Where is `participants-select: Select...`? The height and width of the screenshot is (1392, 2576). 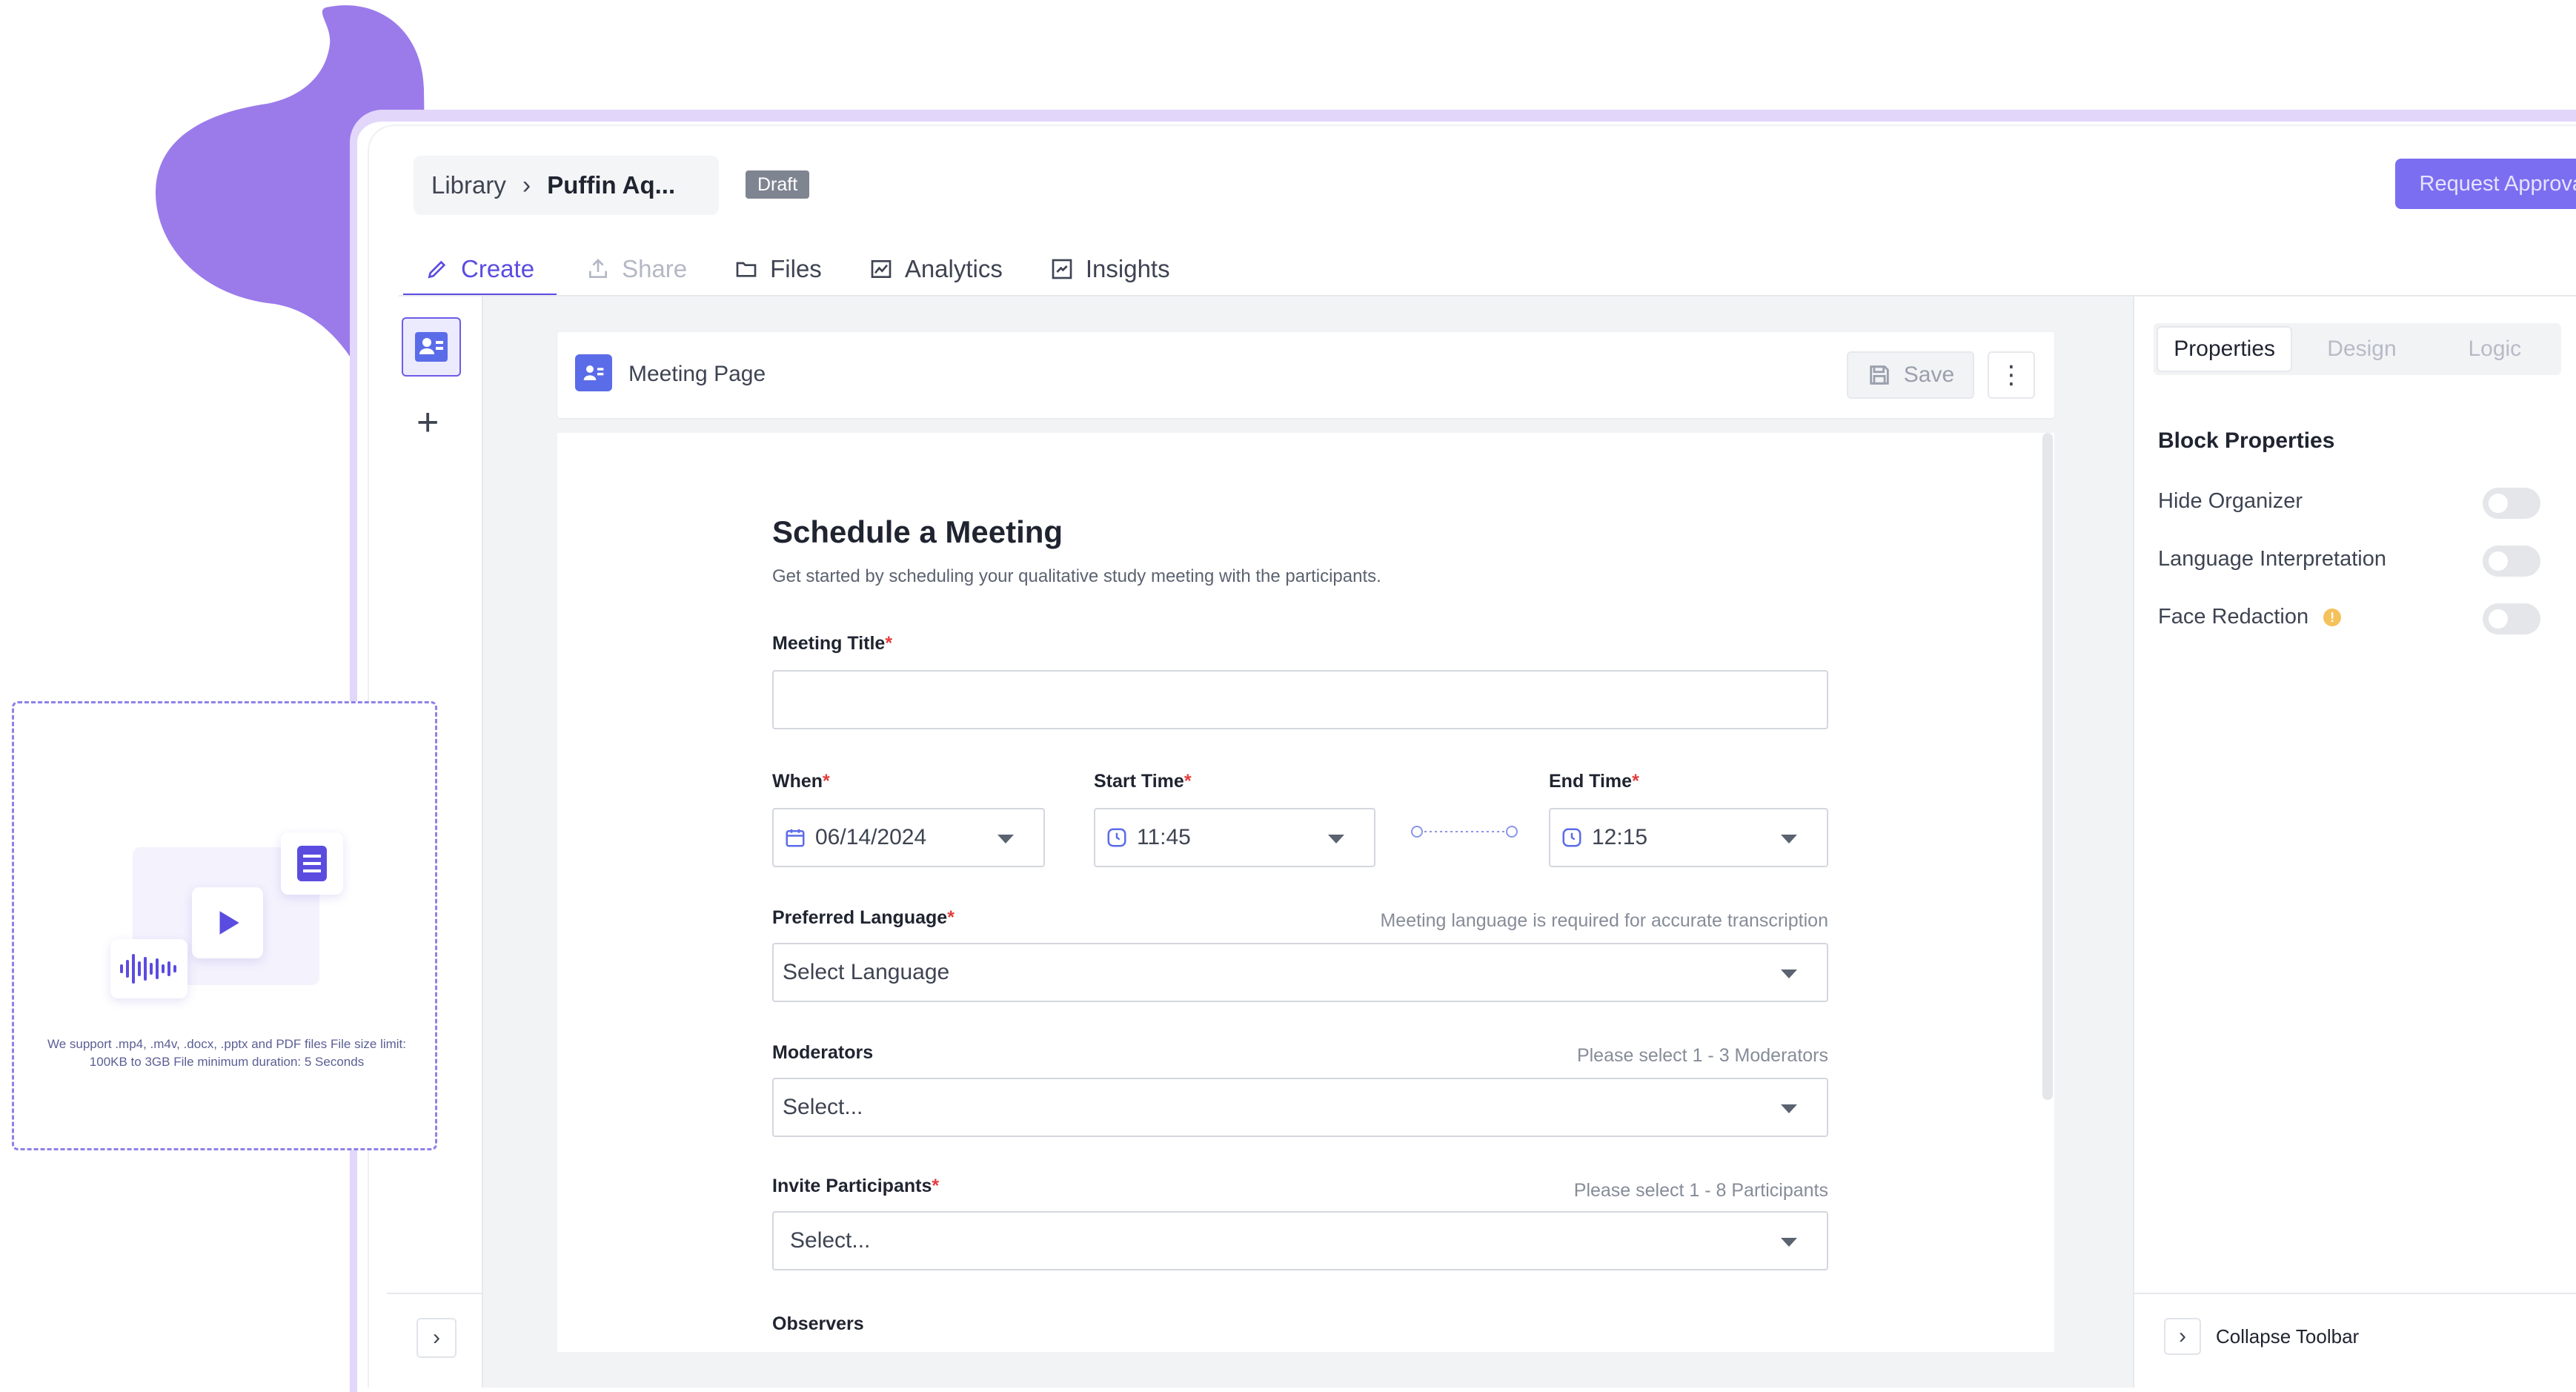 participants-select: Select... is located at coordinates (1300, 1240).